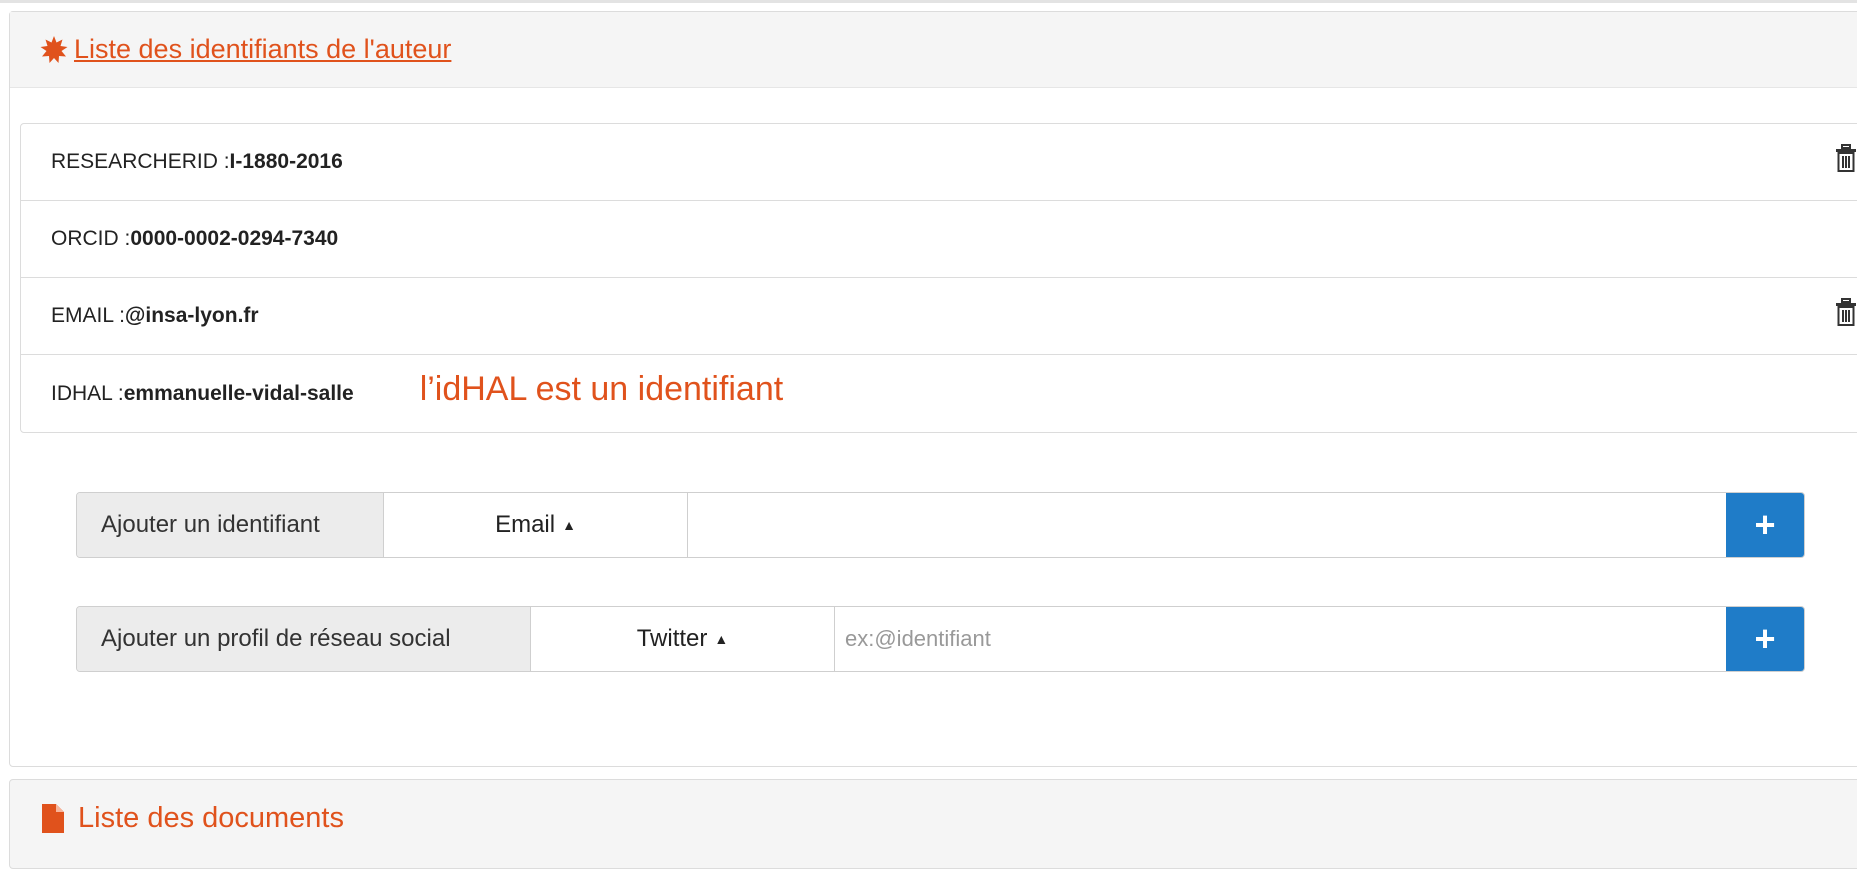 The width and height of the screenshot is (1857, 869). I want to click on add-social-button: +, so click(1765, 639).